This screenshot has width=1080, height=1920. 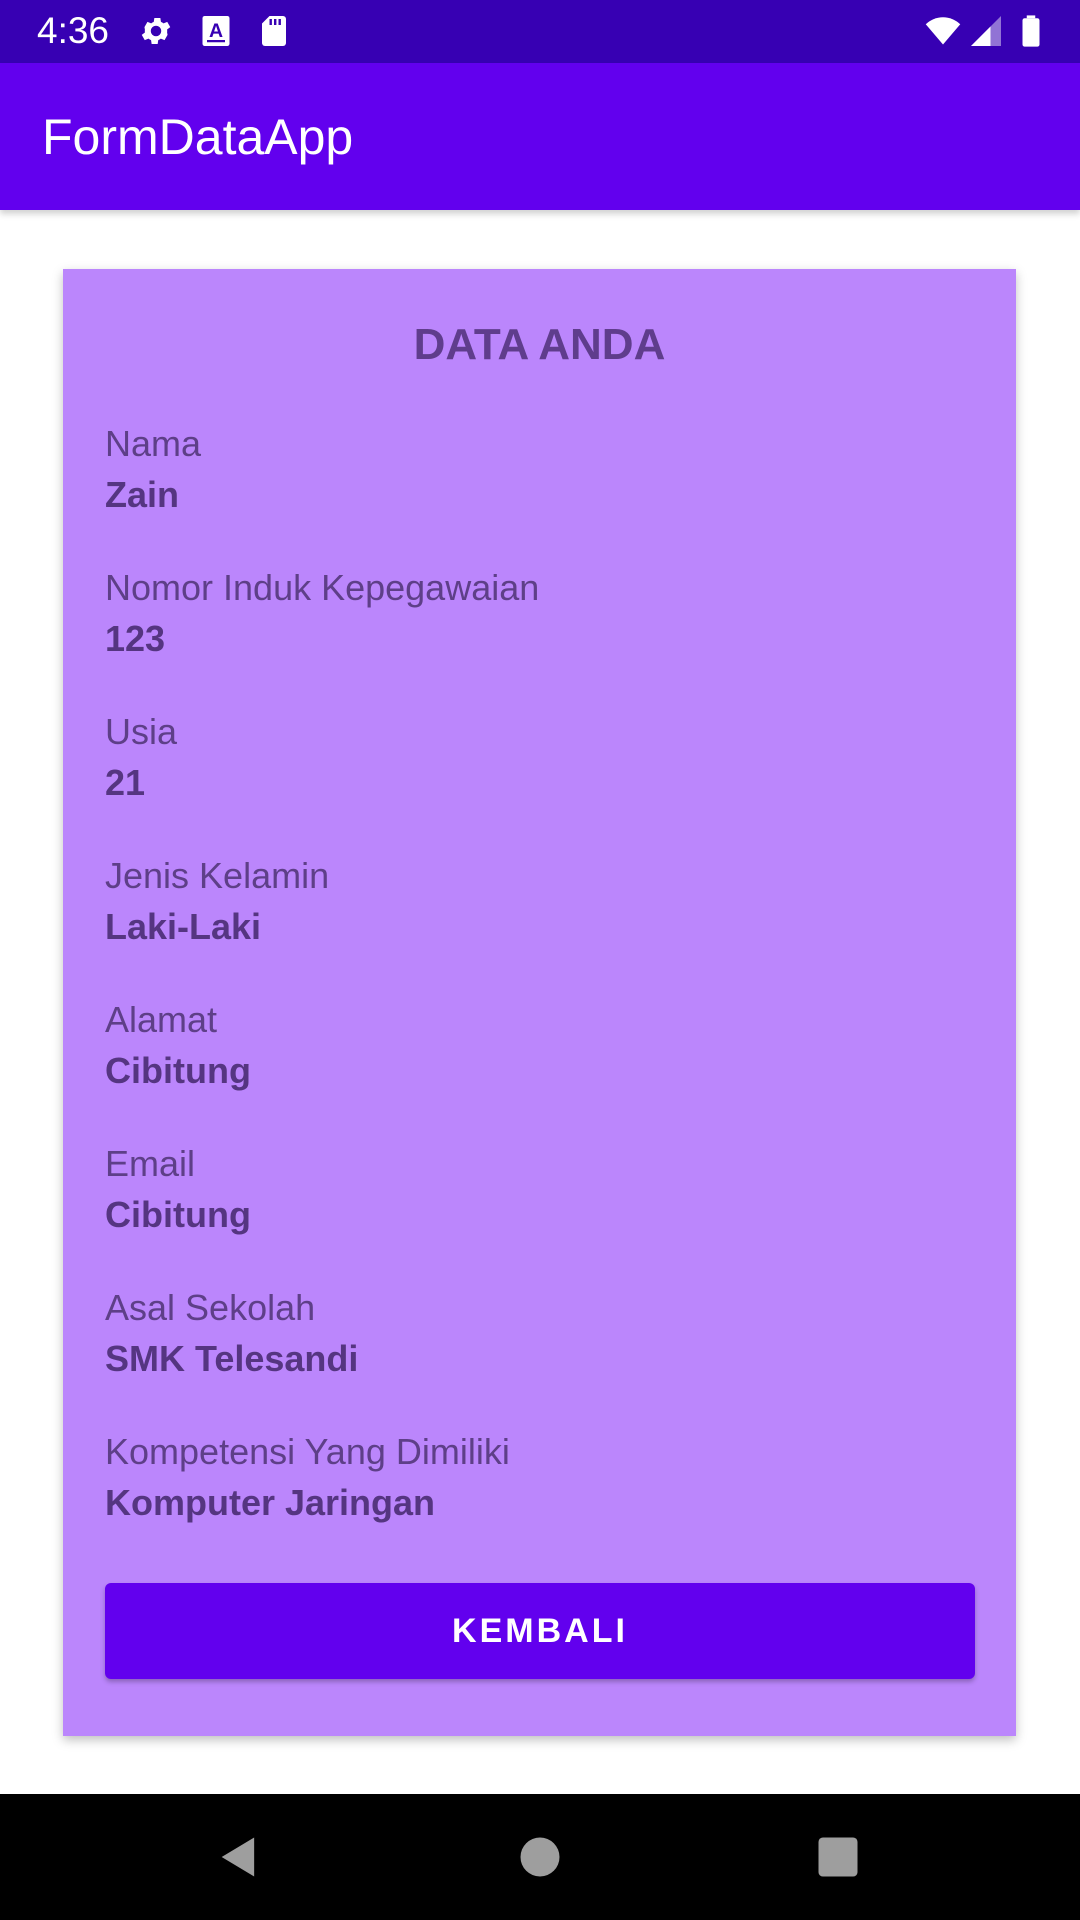 I want to click on field-label: Usia, so click(x=141, y=731).